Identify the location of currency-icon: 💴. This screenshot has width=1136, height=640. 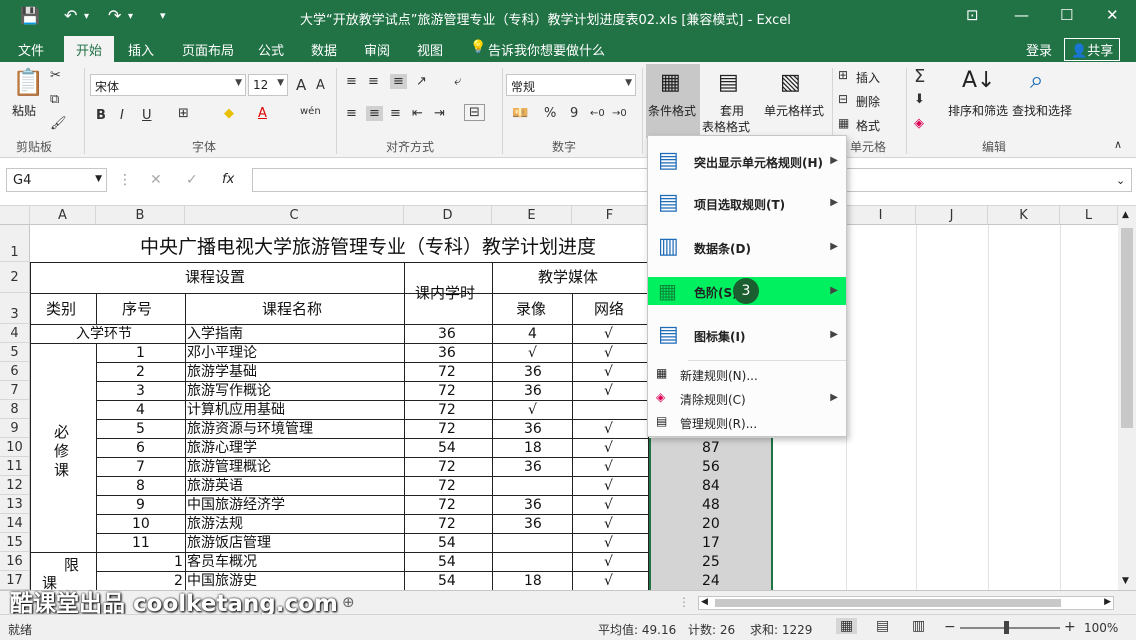
(520, 113).